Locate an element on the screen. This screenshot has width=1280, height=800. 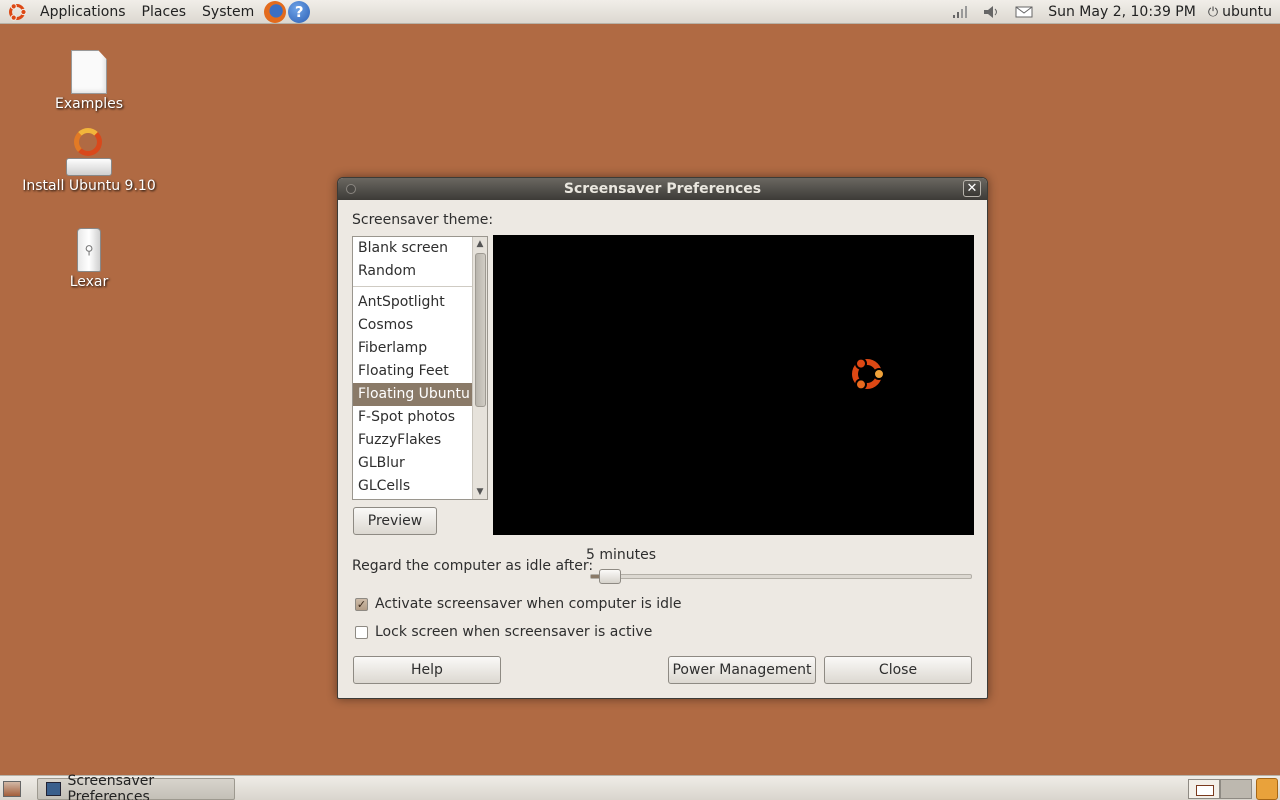
desktop-icon-lexar: ⚲ Lexar is located at coordinates (89, 259).